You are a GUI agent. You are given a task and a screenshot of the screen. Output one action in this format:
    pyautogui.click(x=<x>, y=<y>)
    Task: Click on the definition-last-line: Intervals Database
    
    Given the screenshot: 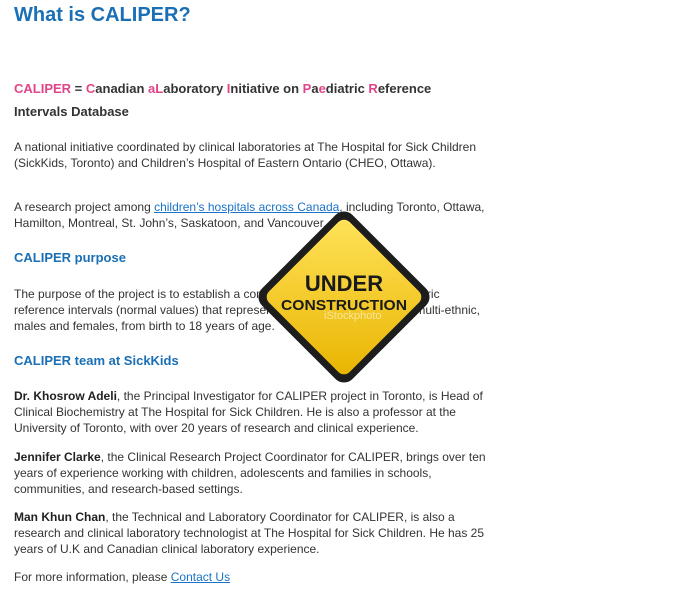 What is the action you would take?
    pyautogui.click(x=71, y=111)
    